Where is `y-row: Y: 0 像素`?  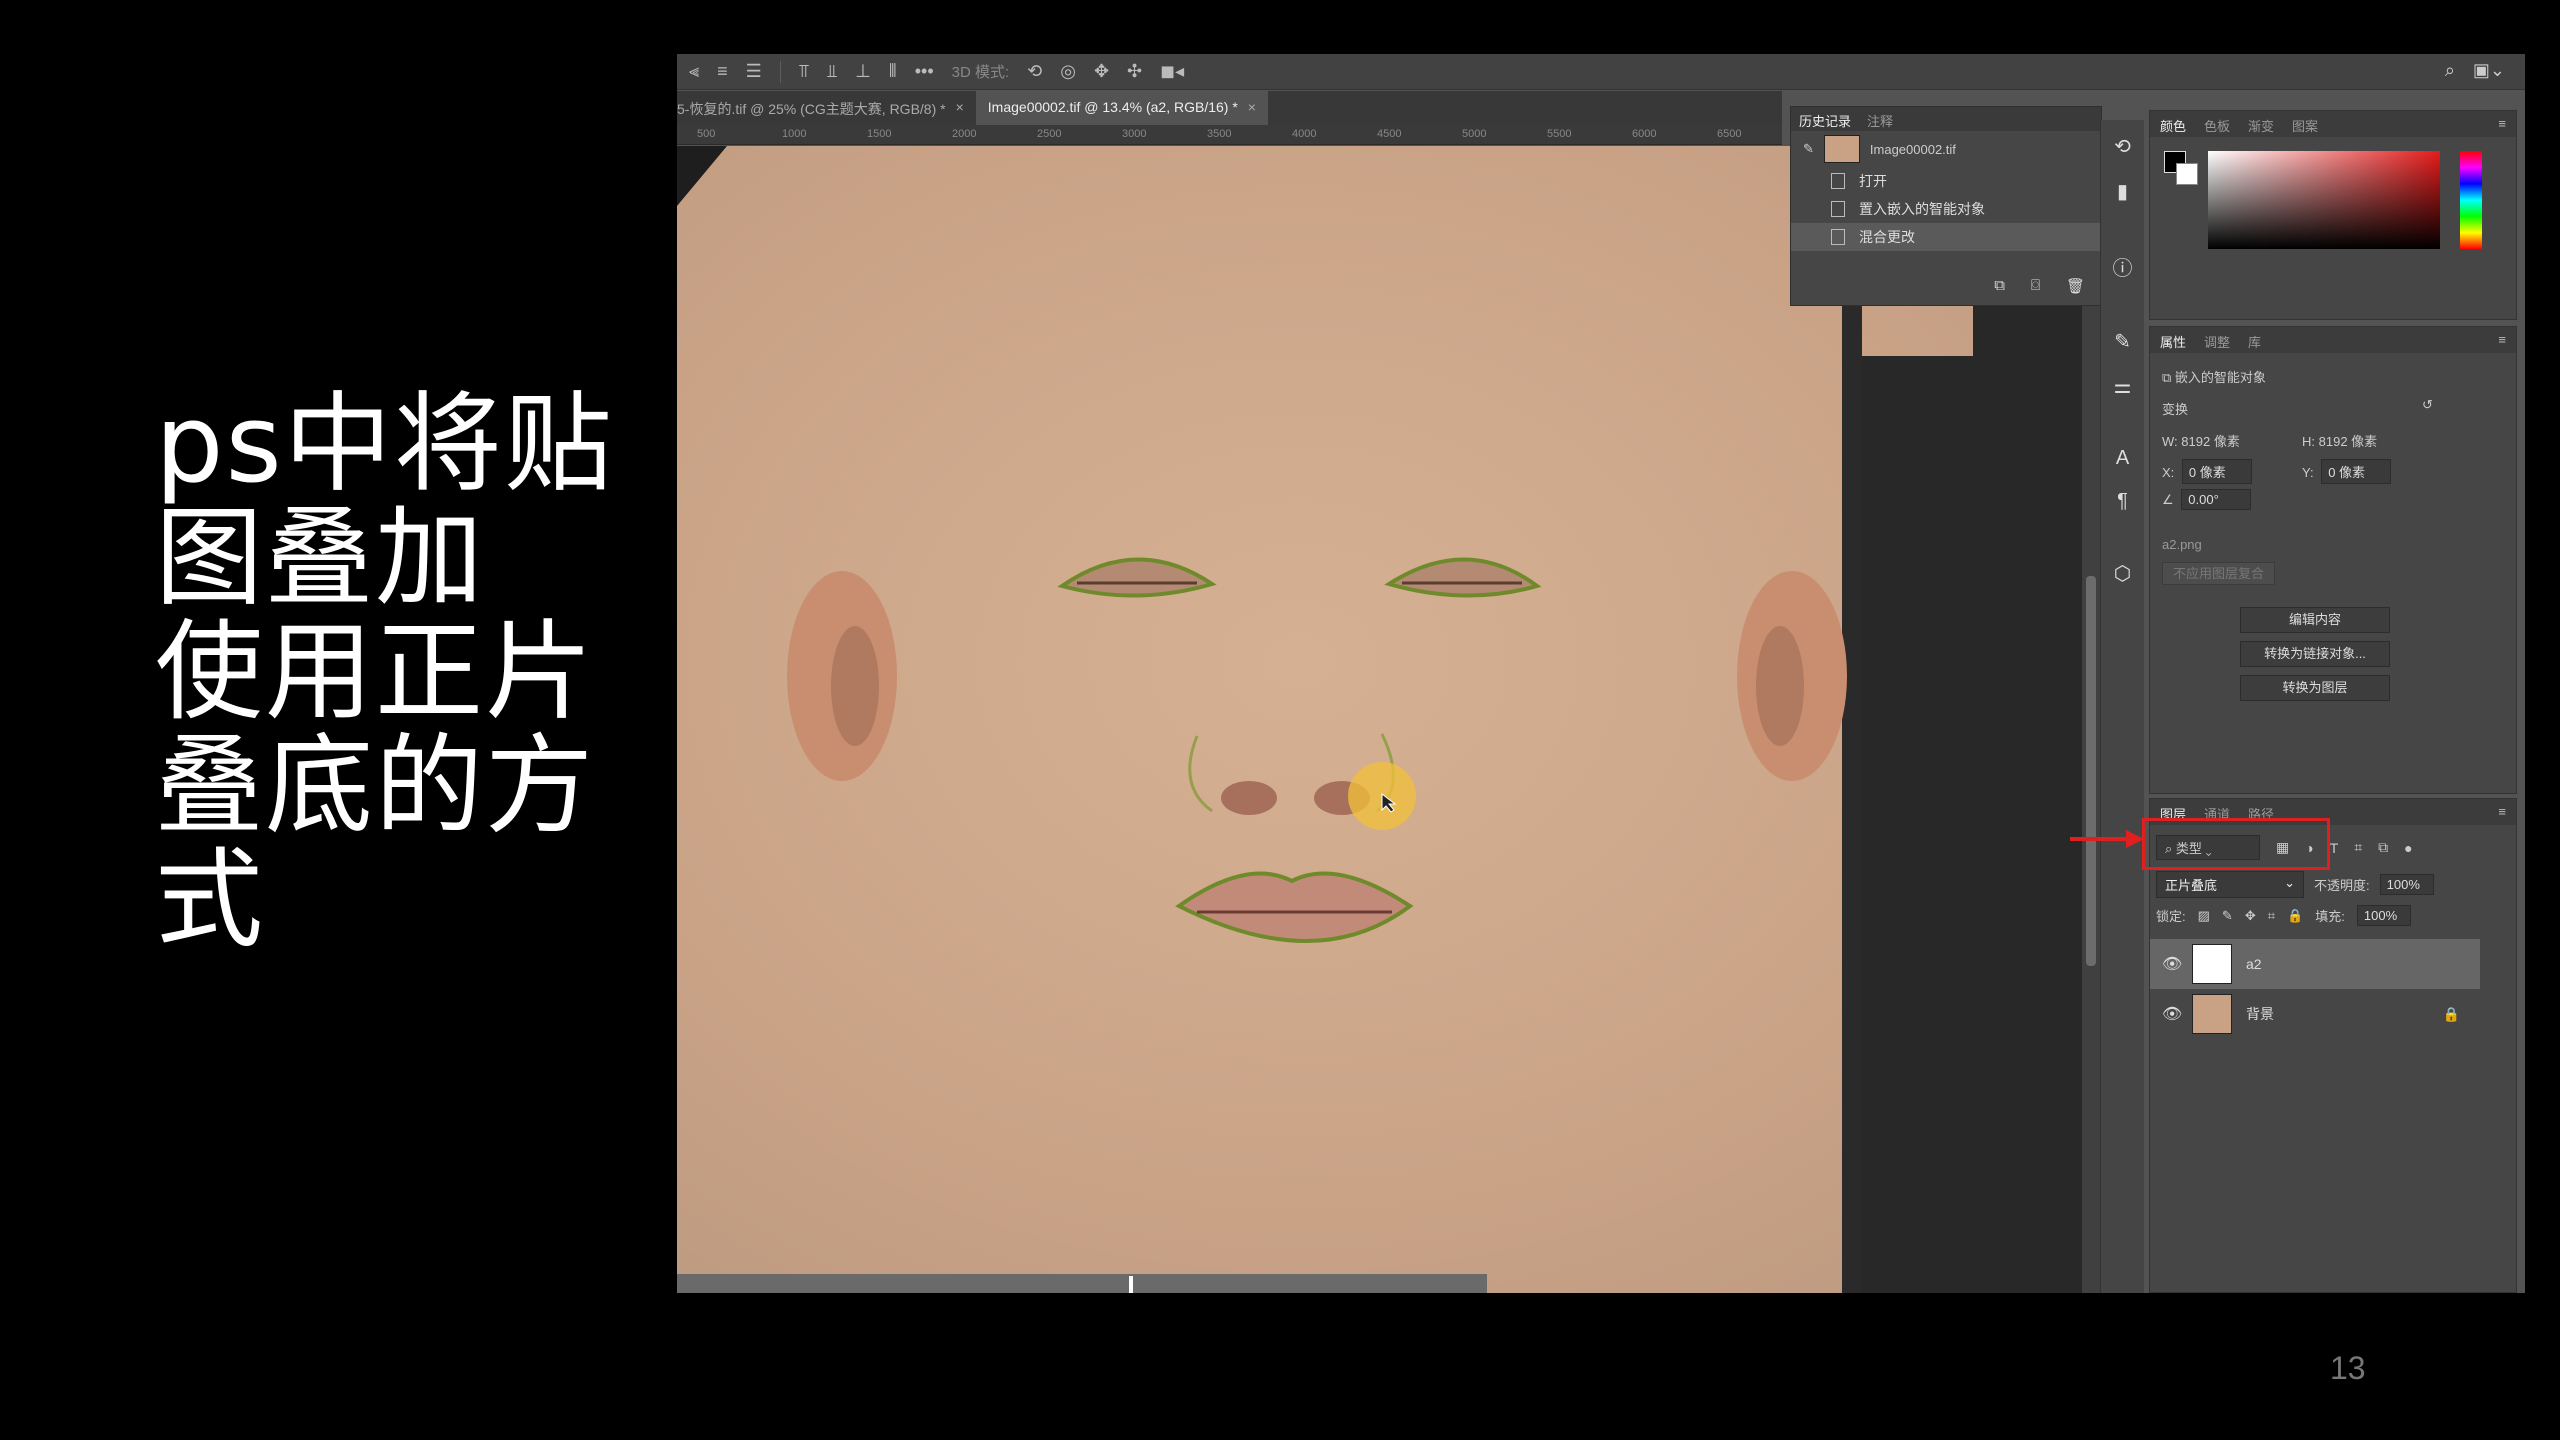
y-row: Y: 0 像素 is located at coordinates (2347, 471).